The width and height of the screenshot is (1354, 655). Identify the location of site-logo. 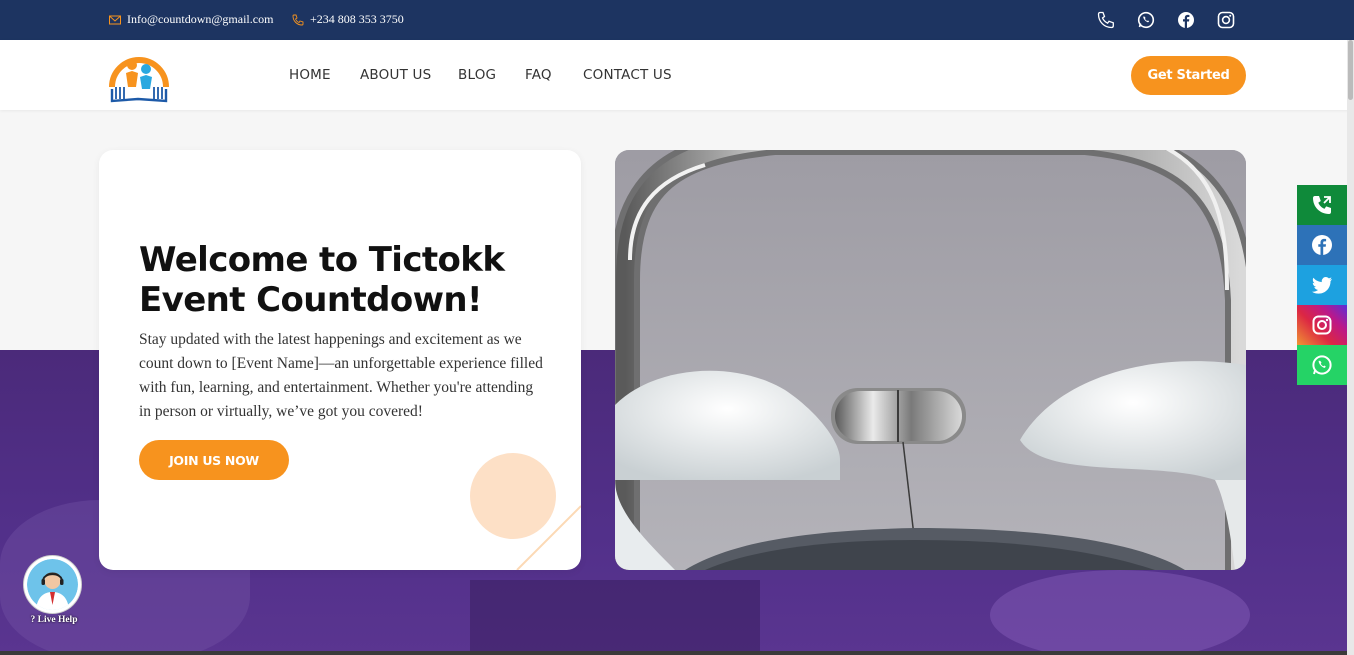
(139, 75).